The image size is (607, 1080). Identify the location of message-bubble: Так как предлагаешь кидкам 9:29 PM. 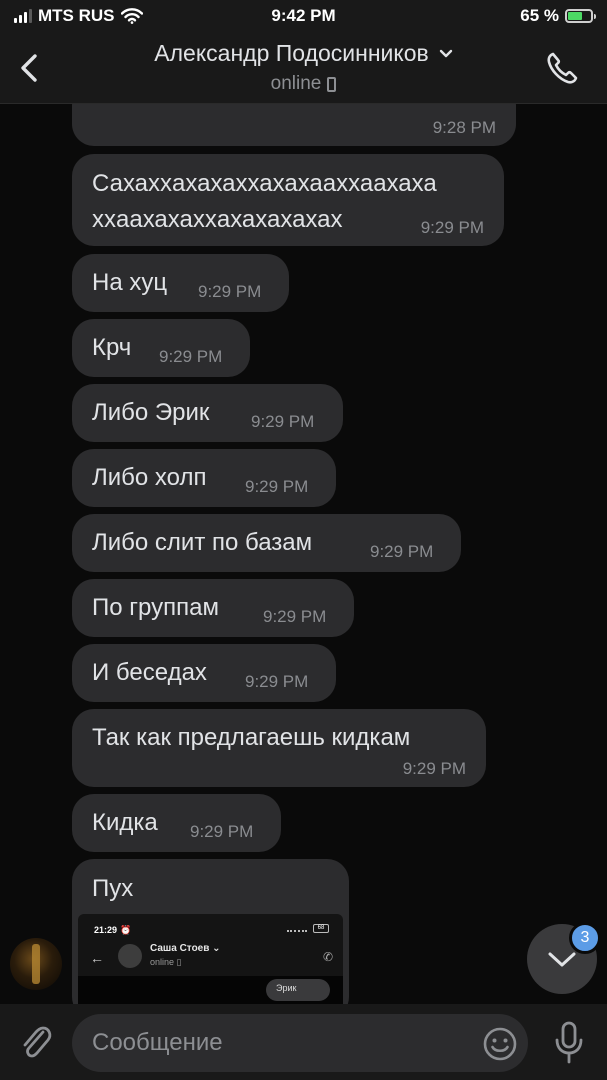
(279, 748).